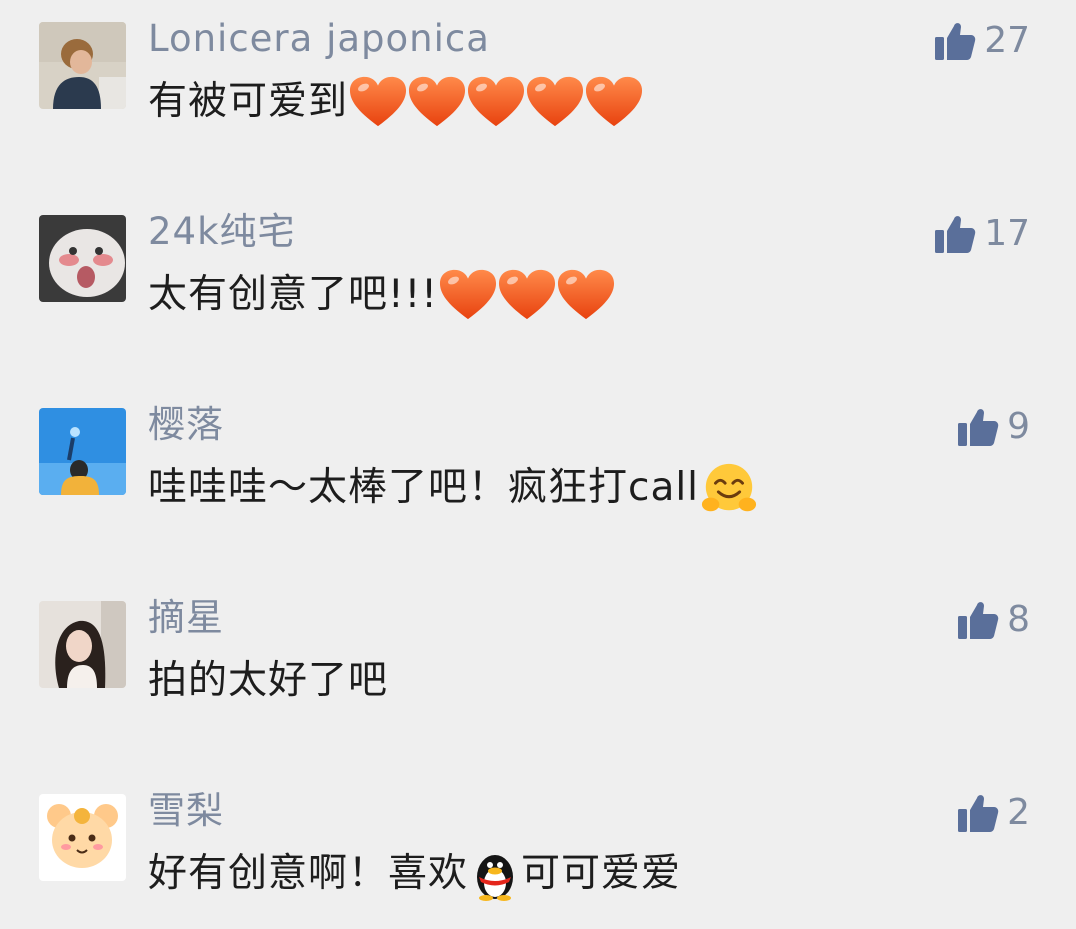 This screenshot has width=1076, height=929. Describe the element at coordinates (308, 873) in the screenshot. I see `comment-text-content: 好有创意啊！喜欢` at that location.